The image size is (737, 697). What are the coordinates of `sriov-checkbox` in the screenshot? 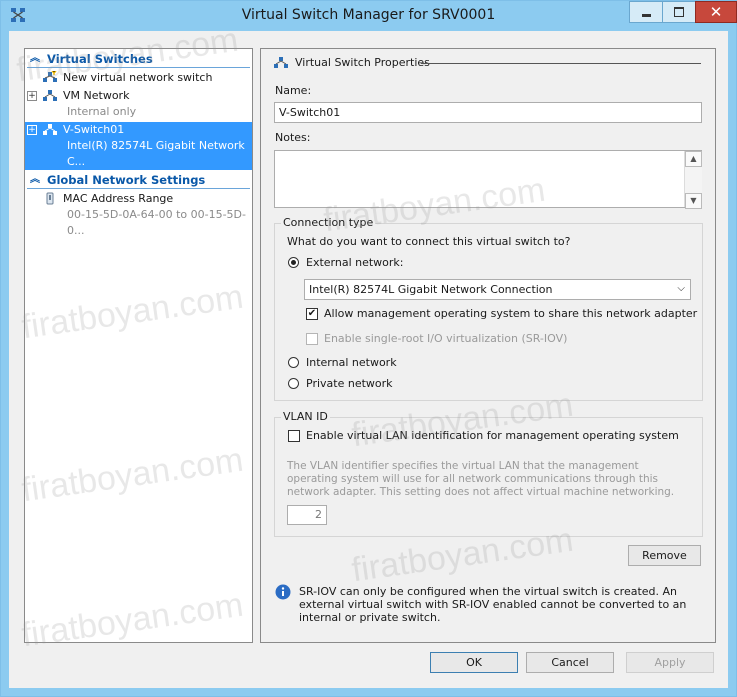 It's located at (312, 339).